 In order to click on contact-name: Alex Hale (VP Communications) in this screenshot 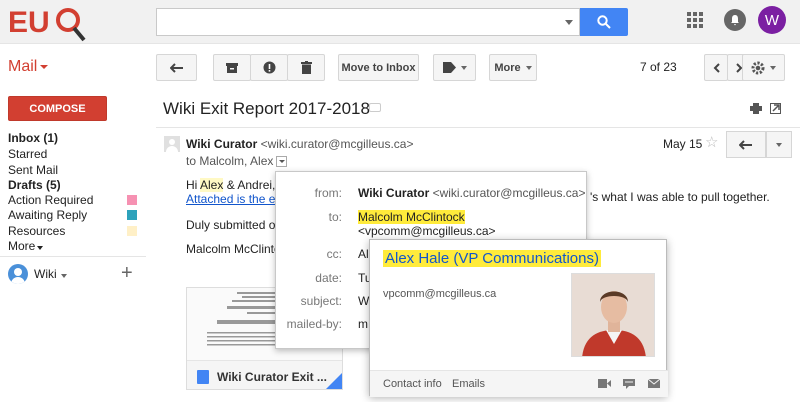, I will do `click(492, 258)`.